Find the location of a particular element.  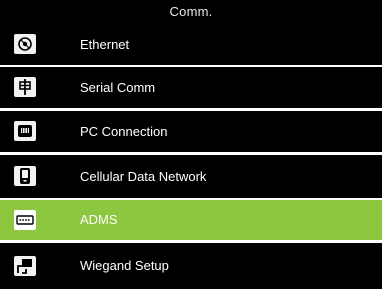

cellular-data-icon is located at coordinates (25, 176).